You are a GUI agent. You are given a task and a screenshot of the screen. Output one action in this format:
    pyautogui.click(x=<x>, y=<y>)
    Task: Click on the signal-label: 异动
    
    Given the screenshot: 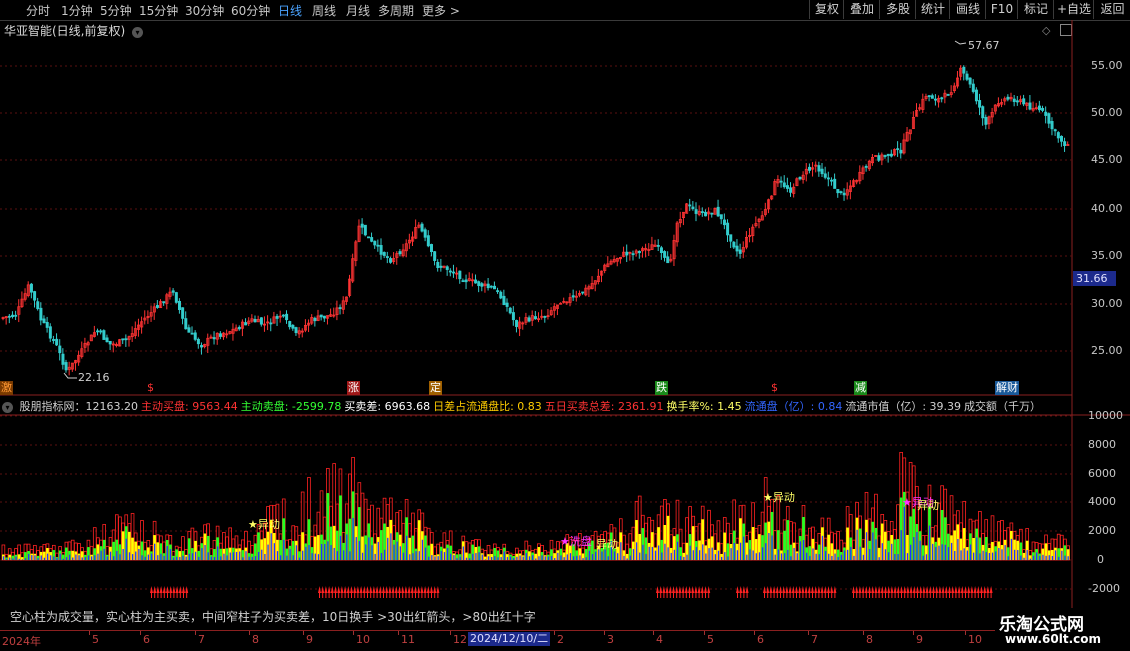 What is the action you would take?
    pyautogui.click(x=928, y=505)
    